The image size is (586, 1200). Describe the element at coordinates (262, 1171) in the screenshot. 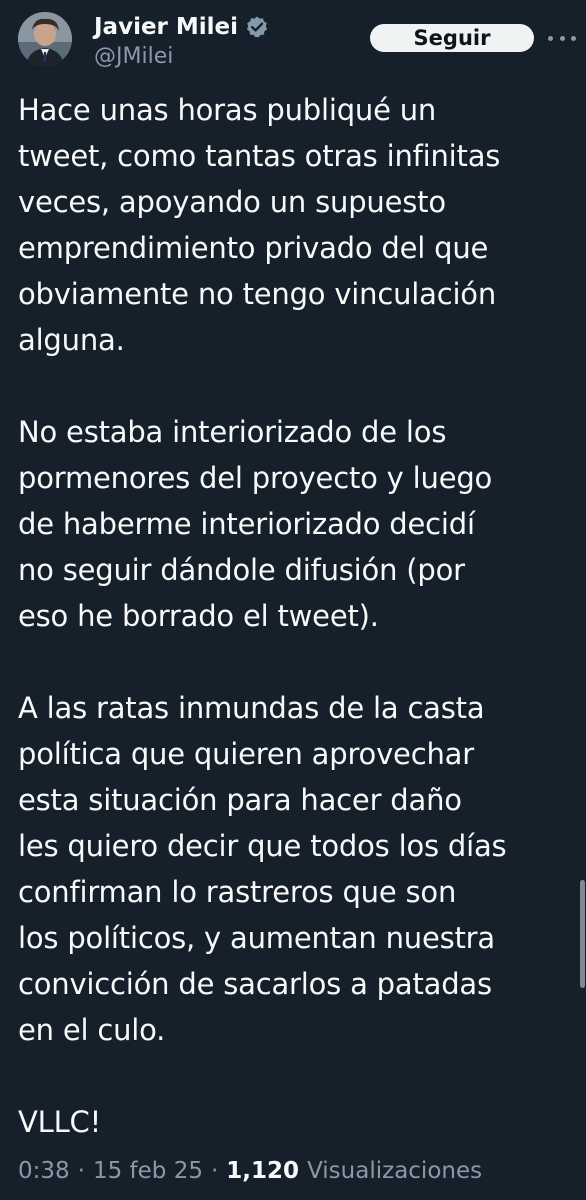

I see `views-count: 1,120` at that location.